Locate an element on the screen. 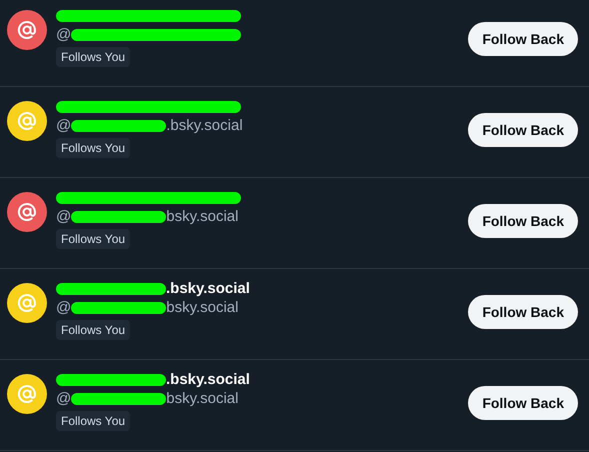 This screenshot has height=452, width=589. user-handle: .bsky.social is located at coordinates (204, 125).